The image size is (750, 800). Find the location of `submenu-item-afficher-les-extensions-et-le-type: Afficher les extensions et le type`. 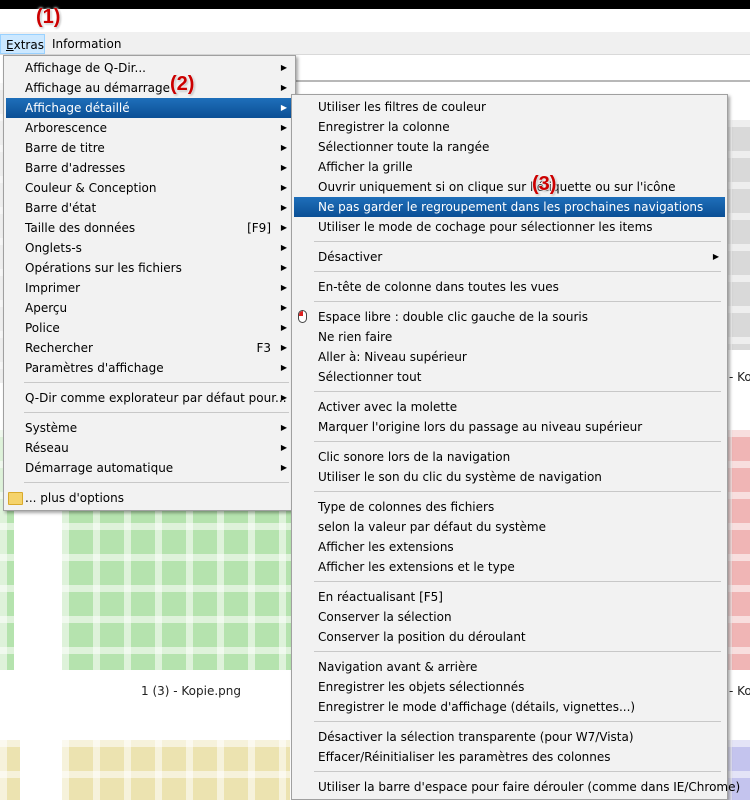

submenu-item-afficher-les-extensions-et-le-type: Afficher les extensions et le type is located at coordinates (509, 567).